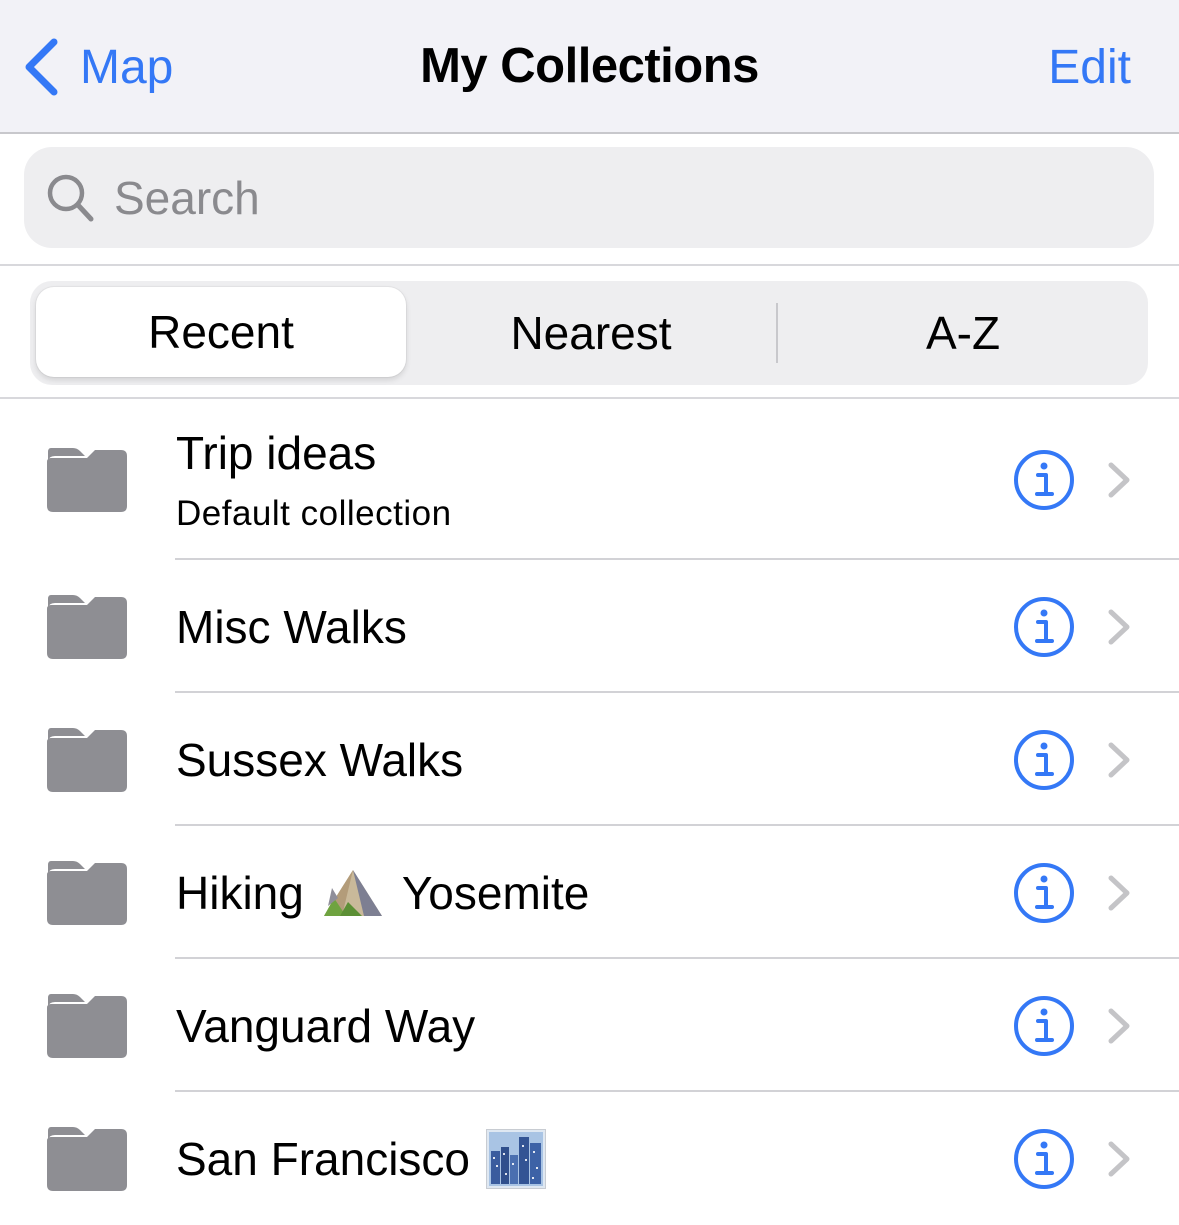 This screenshot has width=1179, height=1225. I want to click on edit-button: Edit, so click(1089, 67).